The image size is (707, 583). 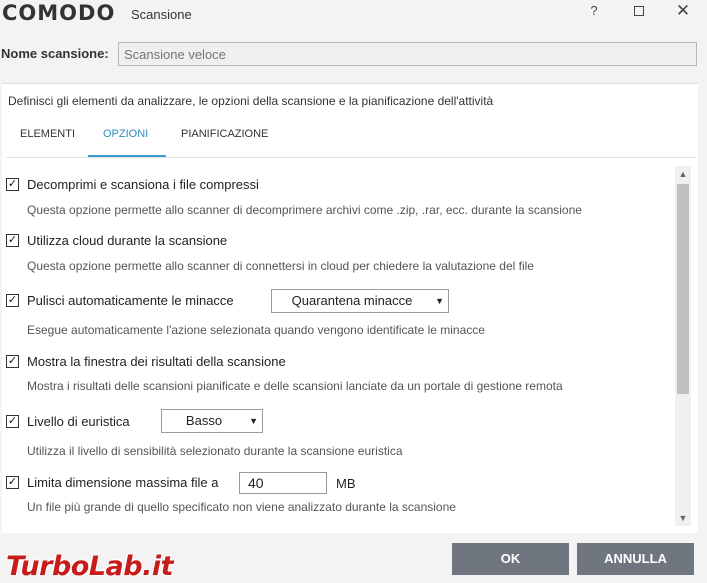 I want to click on scroll-down-icon: ▼, so click(x=683, y=518).